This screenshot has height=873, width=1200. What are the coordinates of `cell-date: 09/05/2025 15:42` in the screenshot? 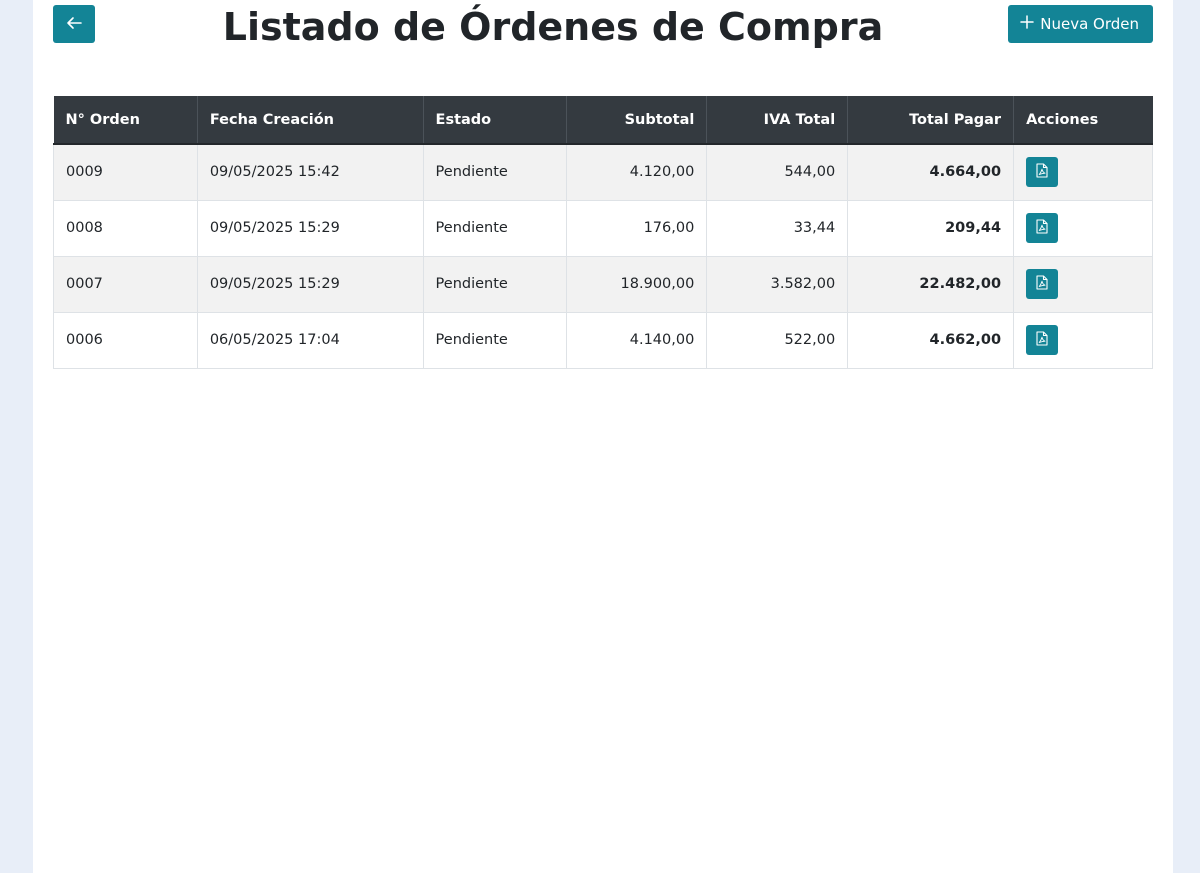 It's located at (310, 172).